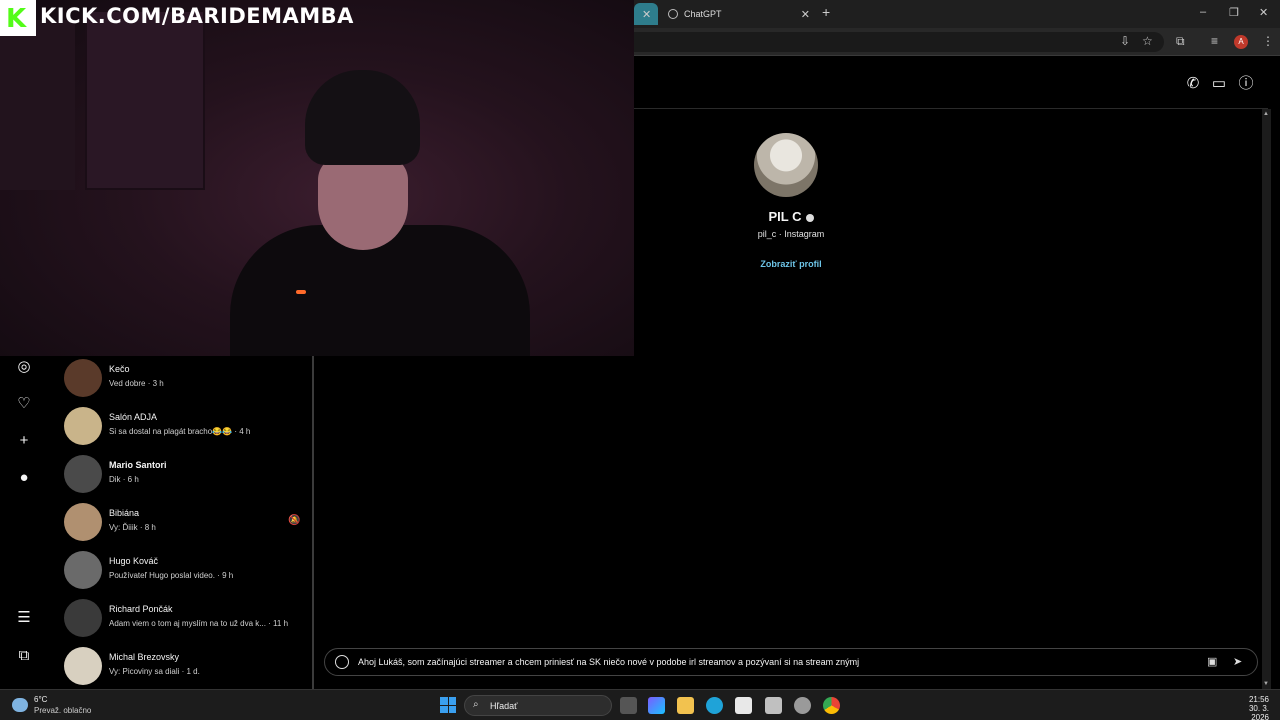 This screenshot has width=1280, height=720. What do you see at coordinates (24, 441) in the screenshot?
I see `create-plus-icon: +` at bounding box center [24, 441].